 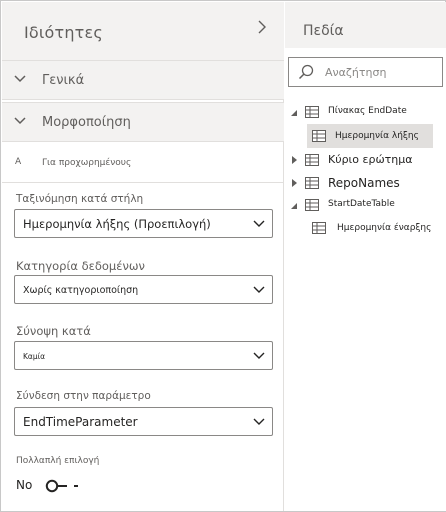 I want to click on summarize-by-value: Καμία, so click(x=34, y=356).